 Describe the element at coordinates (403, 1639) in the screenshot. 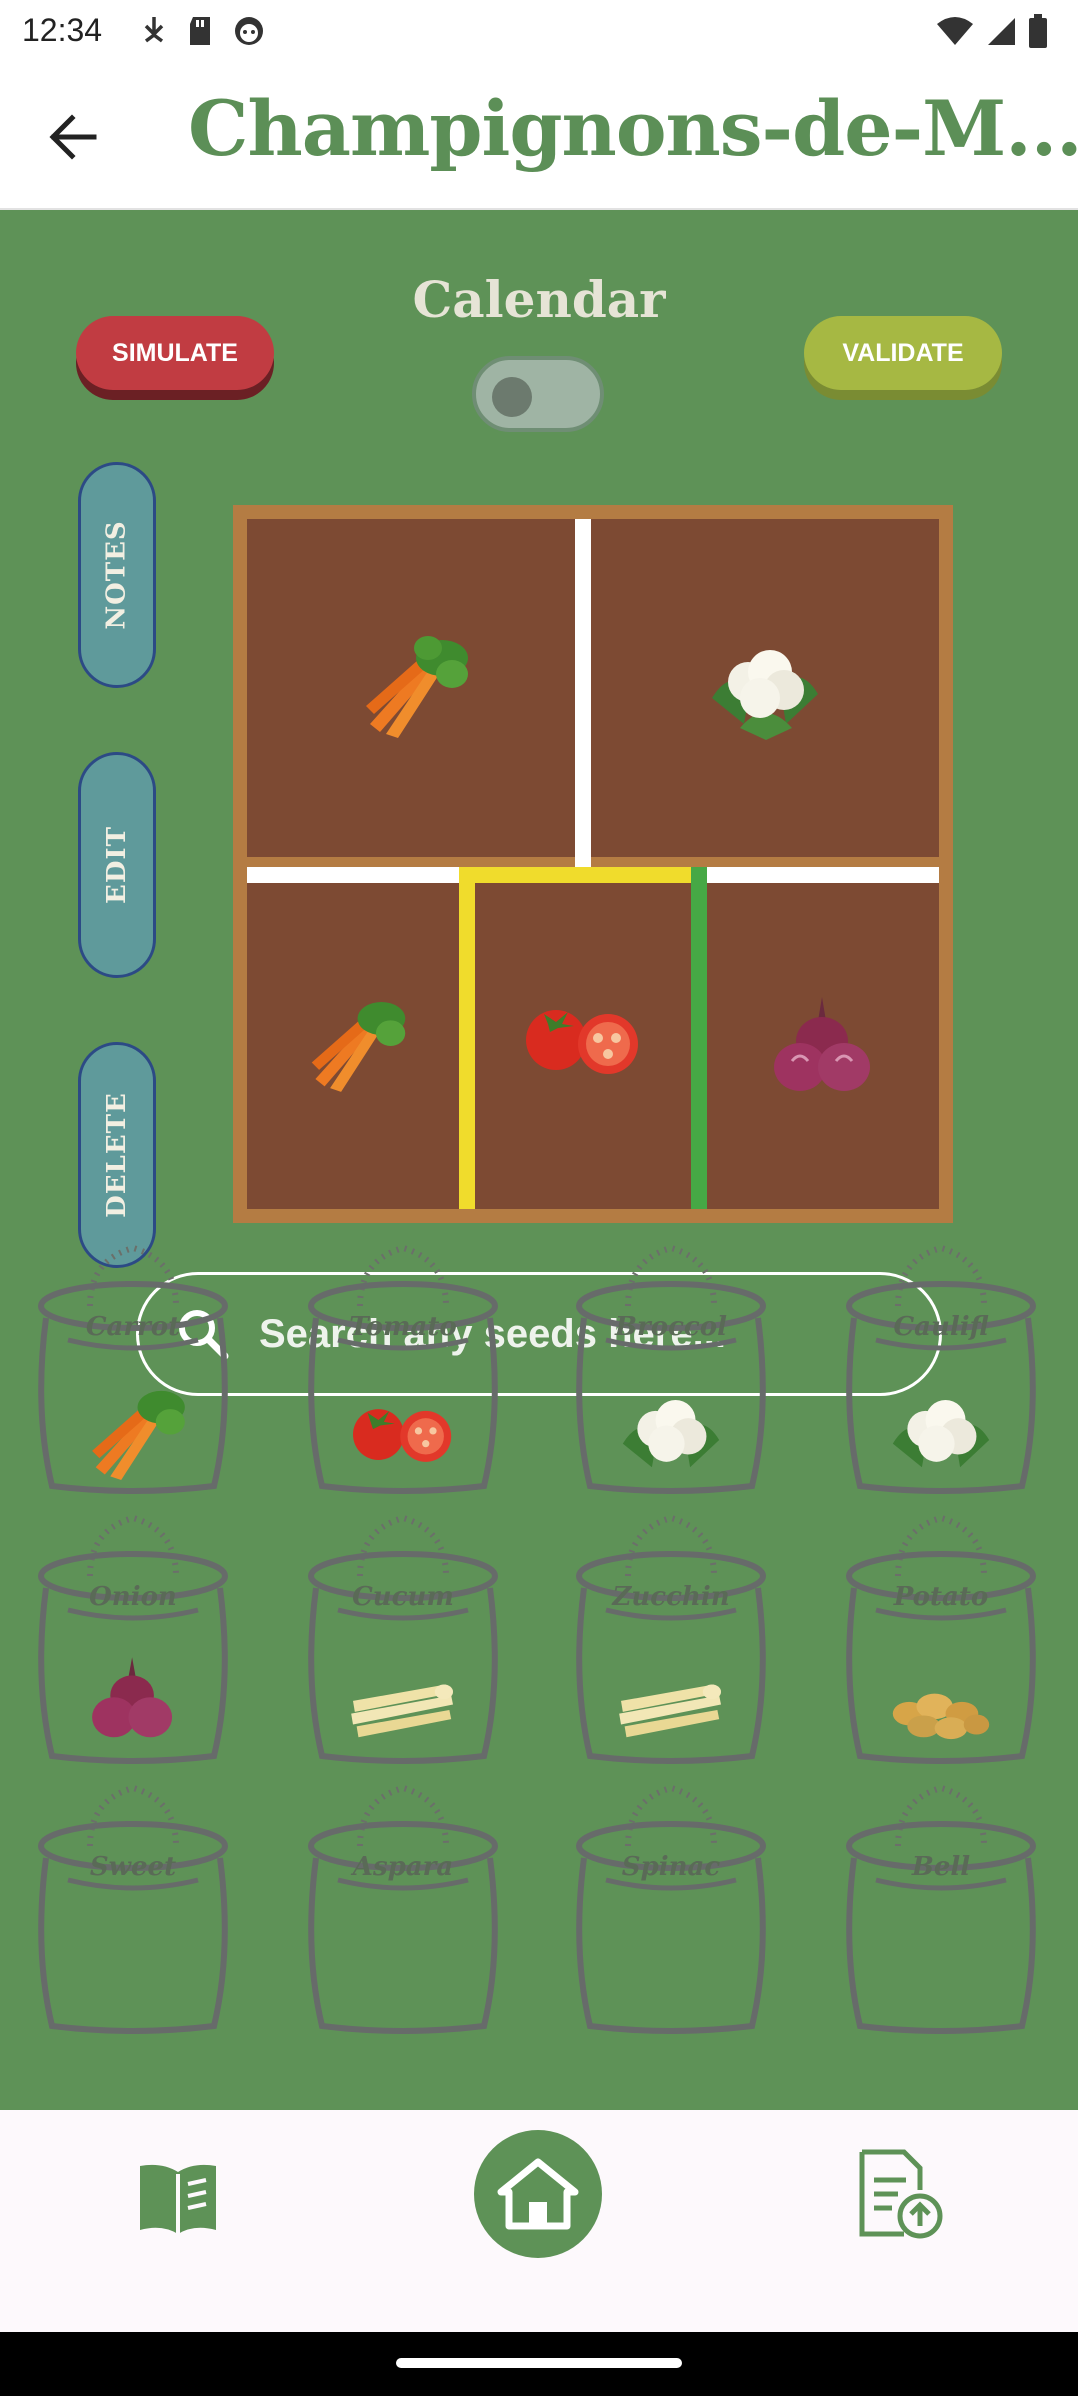

I see `seed-bag-cucum: Cucum` at that location.